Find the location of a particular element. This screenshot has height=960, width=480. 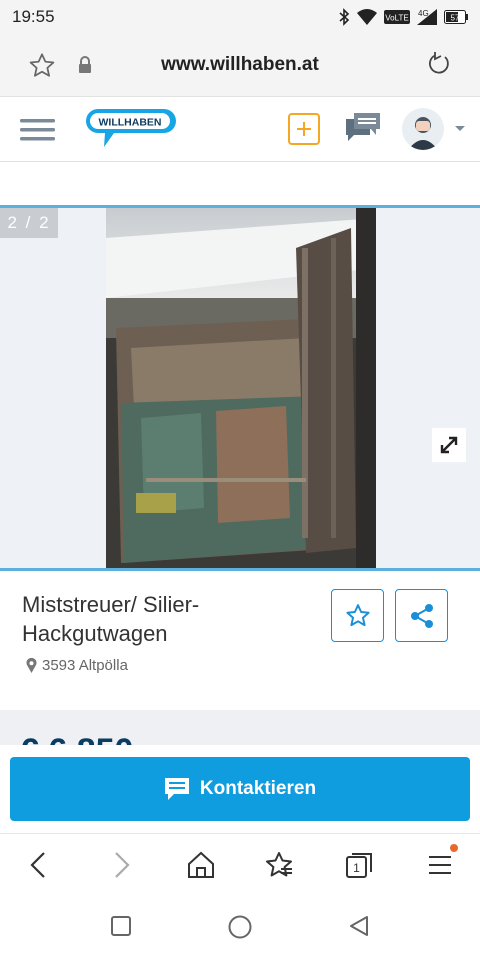

volte-icon: VoLTE is located at coordinates (397, 17).